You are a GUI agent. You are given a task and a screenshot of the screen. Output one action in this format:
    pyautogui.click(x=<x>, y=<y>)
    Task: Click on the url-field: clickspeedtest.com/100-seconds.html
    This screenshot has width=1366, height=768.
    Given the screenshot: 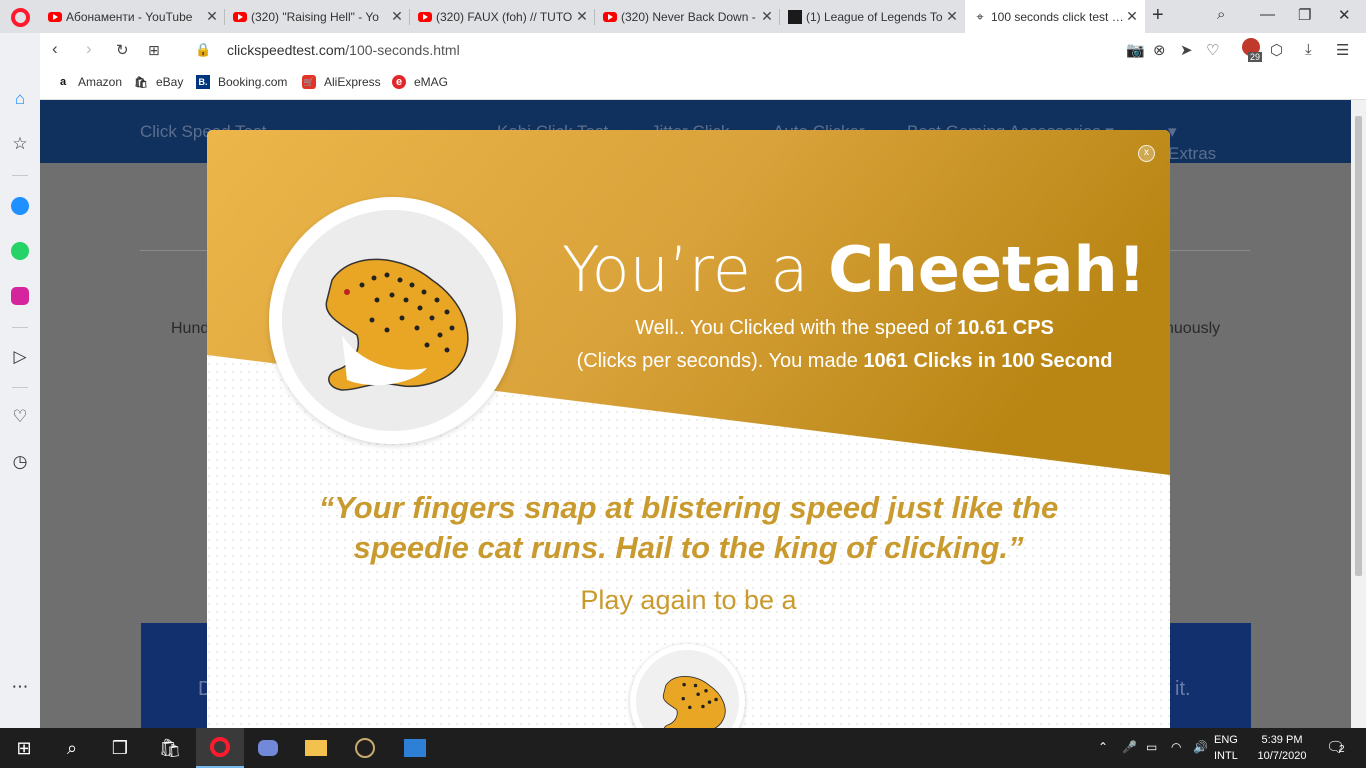 What is the action you would take?
    pyautogui.click(x=343, y=50)
    